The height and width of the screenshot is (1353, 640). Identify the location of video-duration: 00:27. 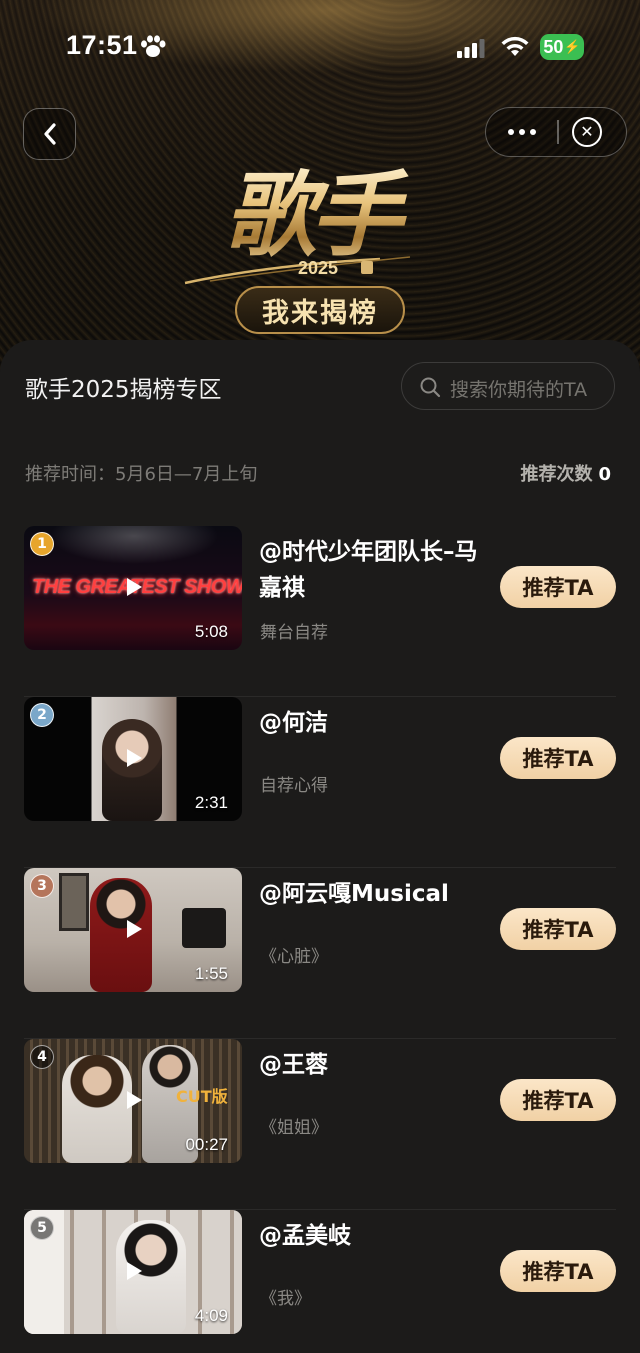
(206, 1144).